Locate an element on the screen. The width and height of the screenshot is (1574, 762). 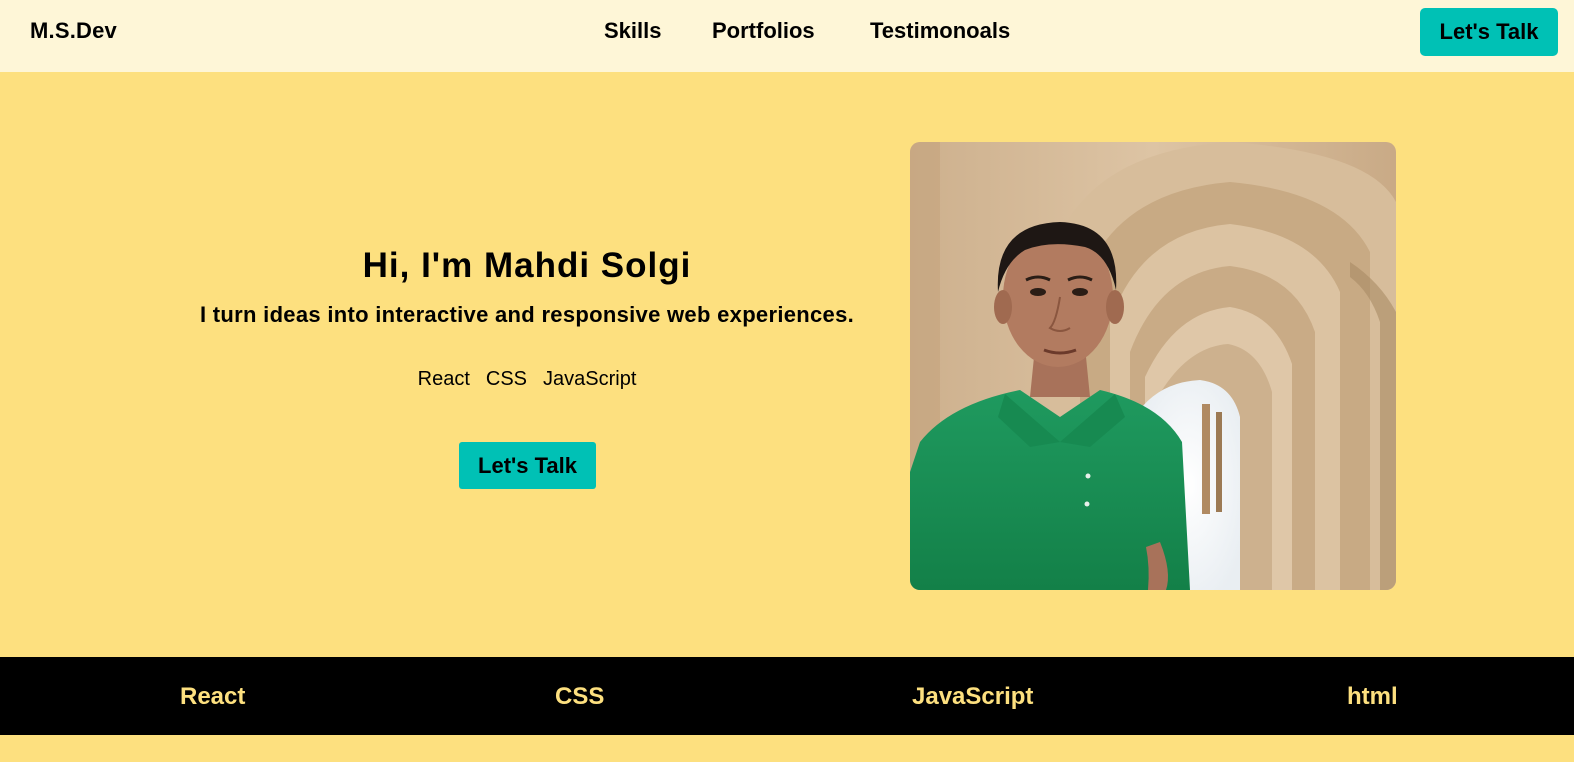
nav-link-testimonials: Testimonoals is located at coordinates (940, 31).